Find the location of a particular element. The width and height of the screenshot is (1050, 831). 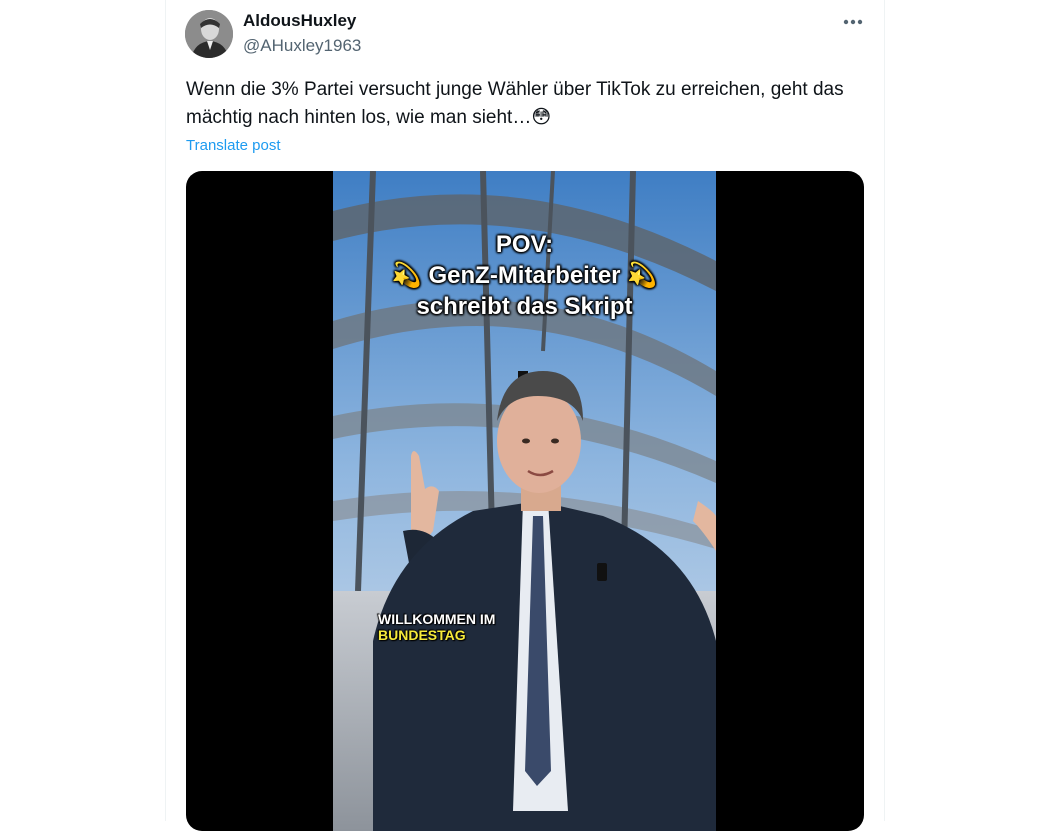

welcome-overlay: WILLKOMMEN IM BUNDESTAG is located at coordinates (436, 627).